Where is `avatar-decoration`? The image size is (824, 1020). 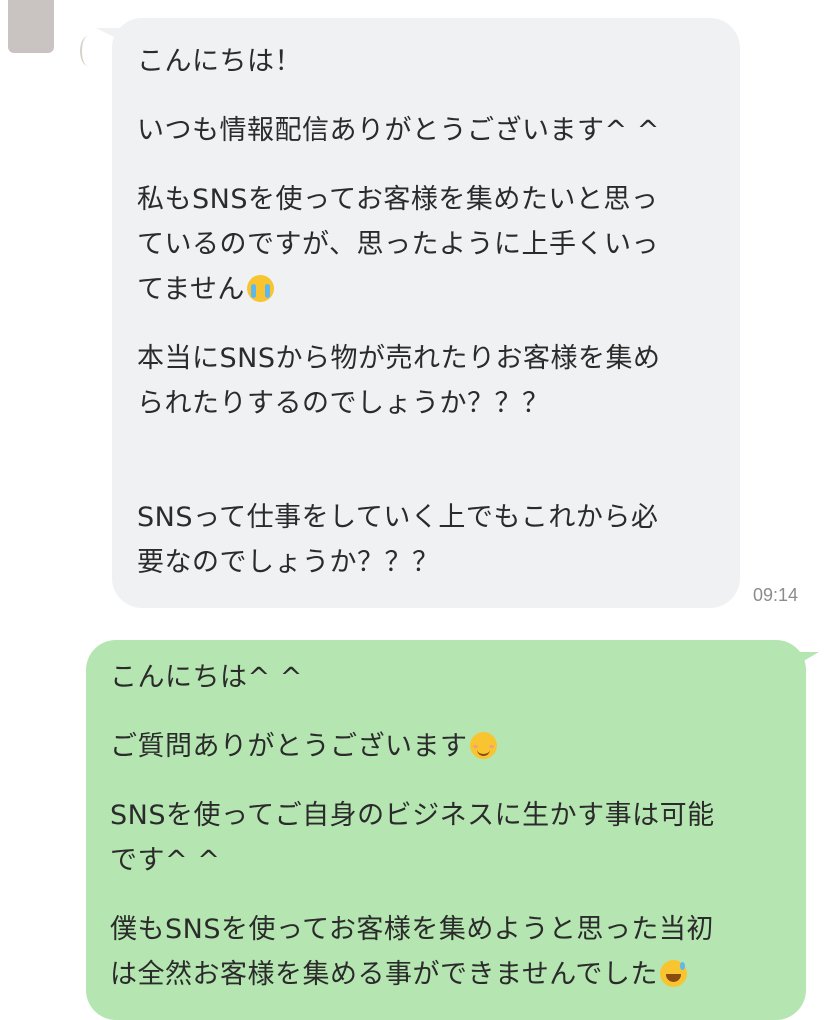 avatar-decoration is located at coordinates (88, 51).